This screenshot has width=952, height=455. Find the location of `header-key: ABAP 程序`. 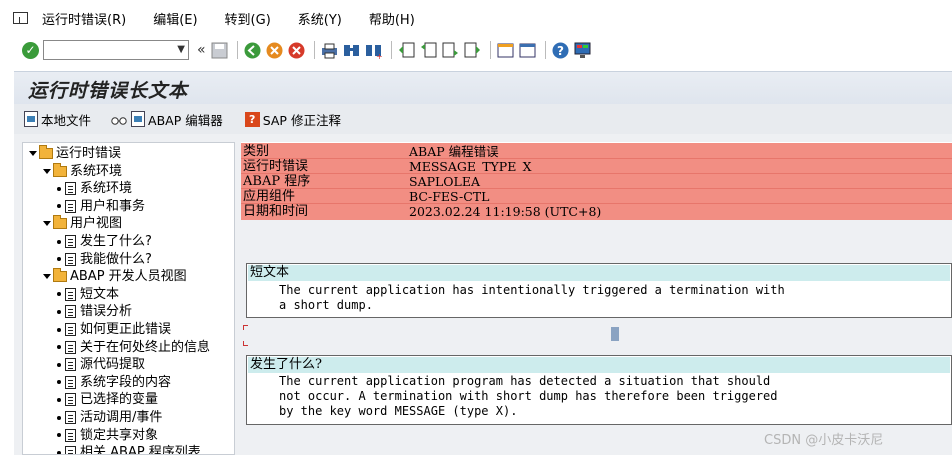

header-key: ABAP 程序 is located at coordinates (277, 181).